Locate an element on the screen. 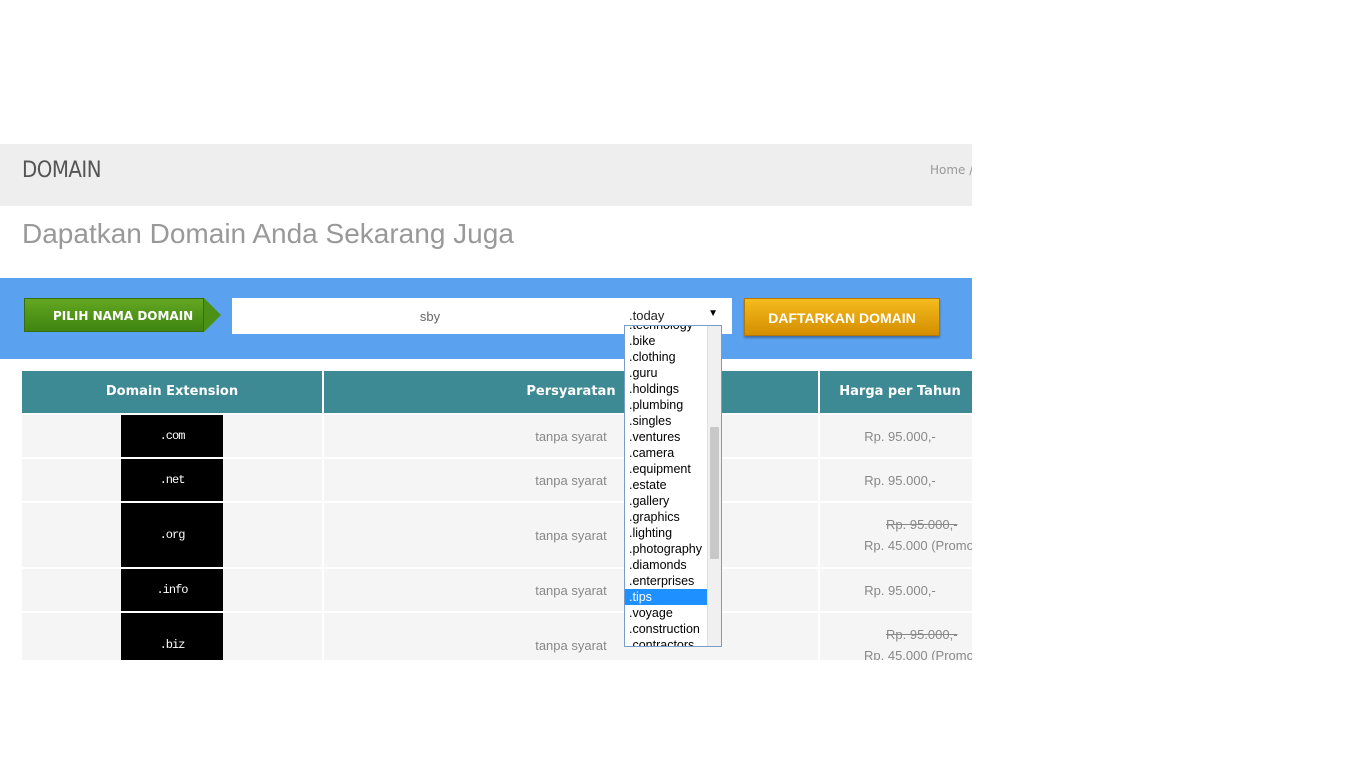 The width and height of the screenshot is (1366, 768). breadcrumb-home-link: Home / is located at coordinates (951, 170).